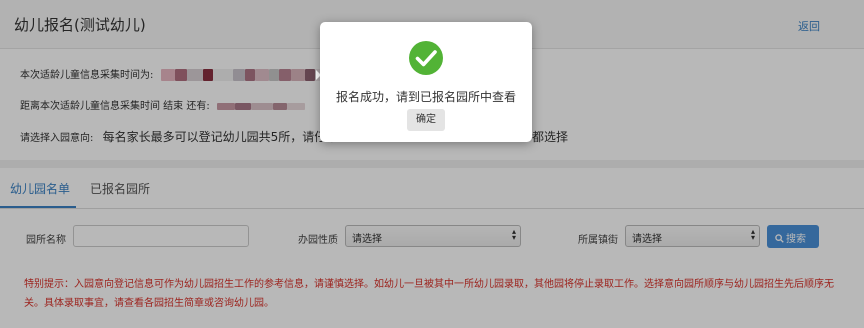 This screenshot has height=328, width=864. What do you see at coordinates (426, 120) in the screenshot?
I see `confirm-button: 确定` at bounding box center [426, 120].